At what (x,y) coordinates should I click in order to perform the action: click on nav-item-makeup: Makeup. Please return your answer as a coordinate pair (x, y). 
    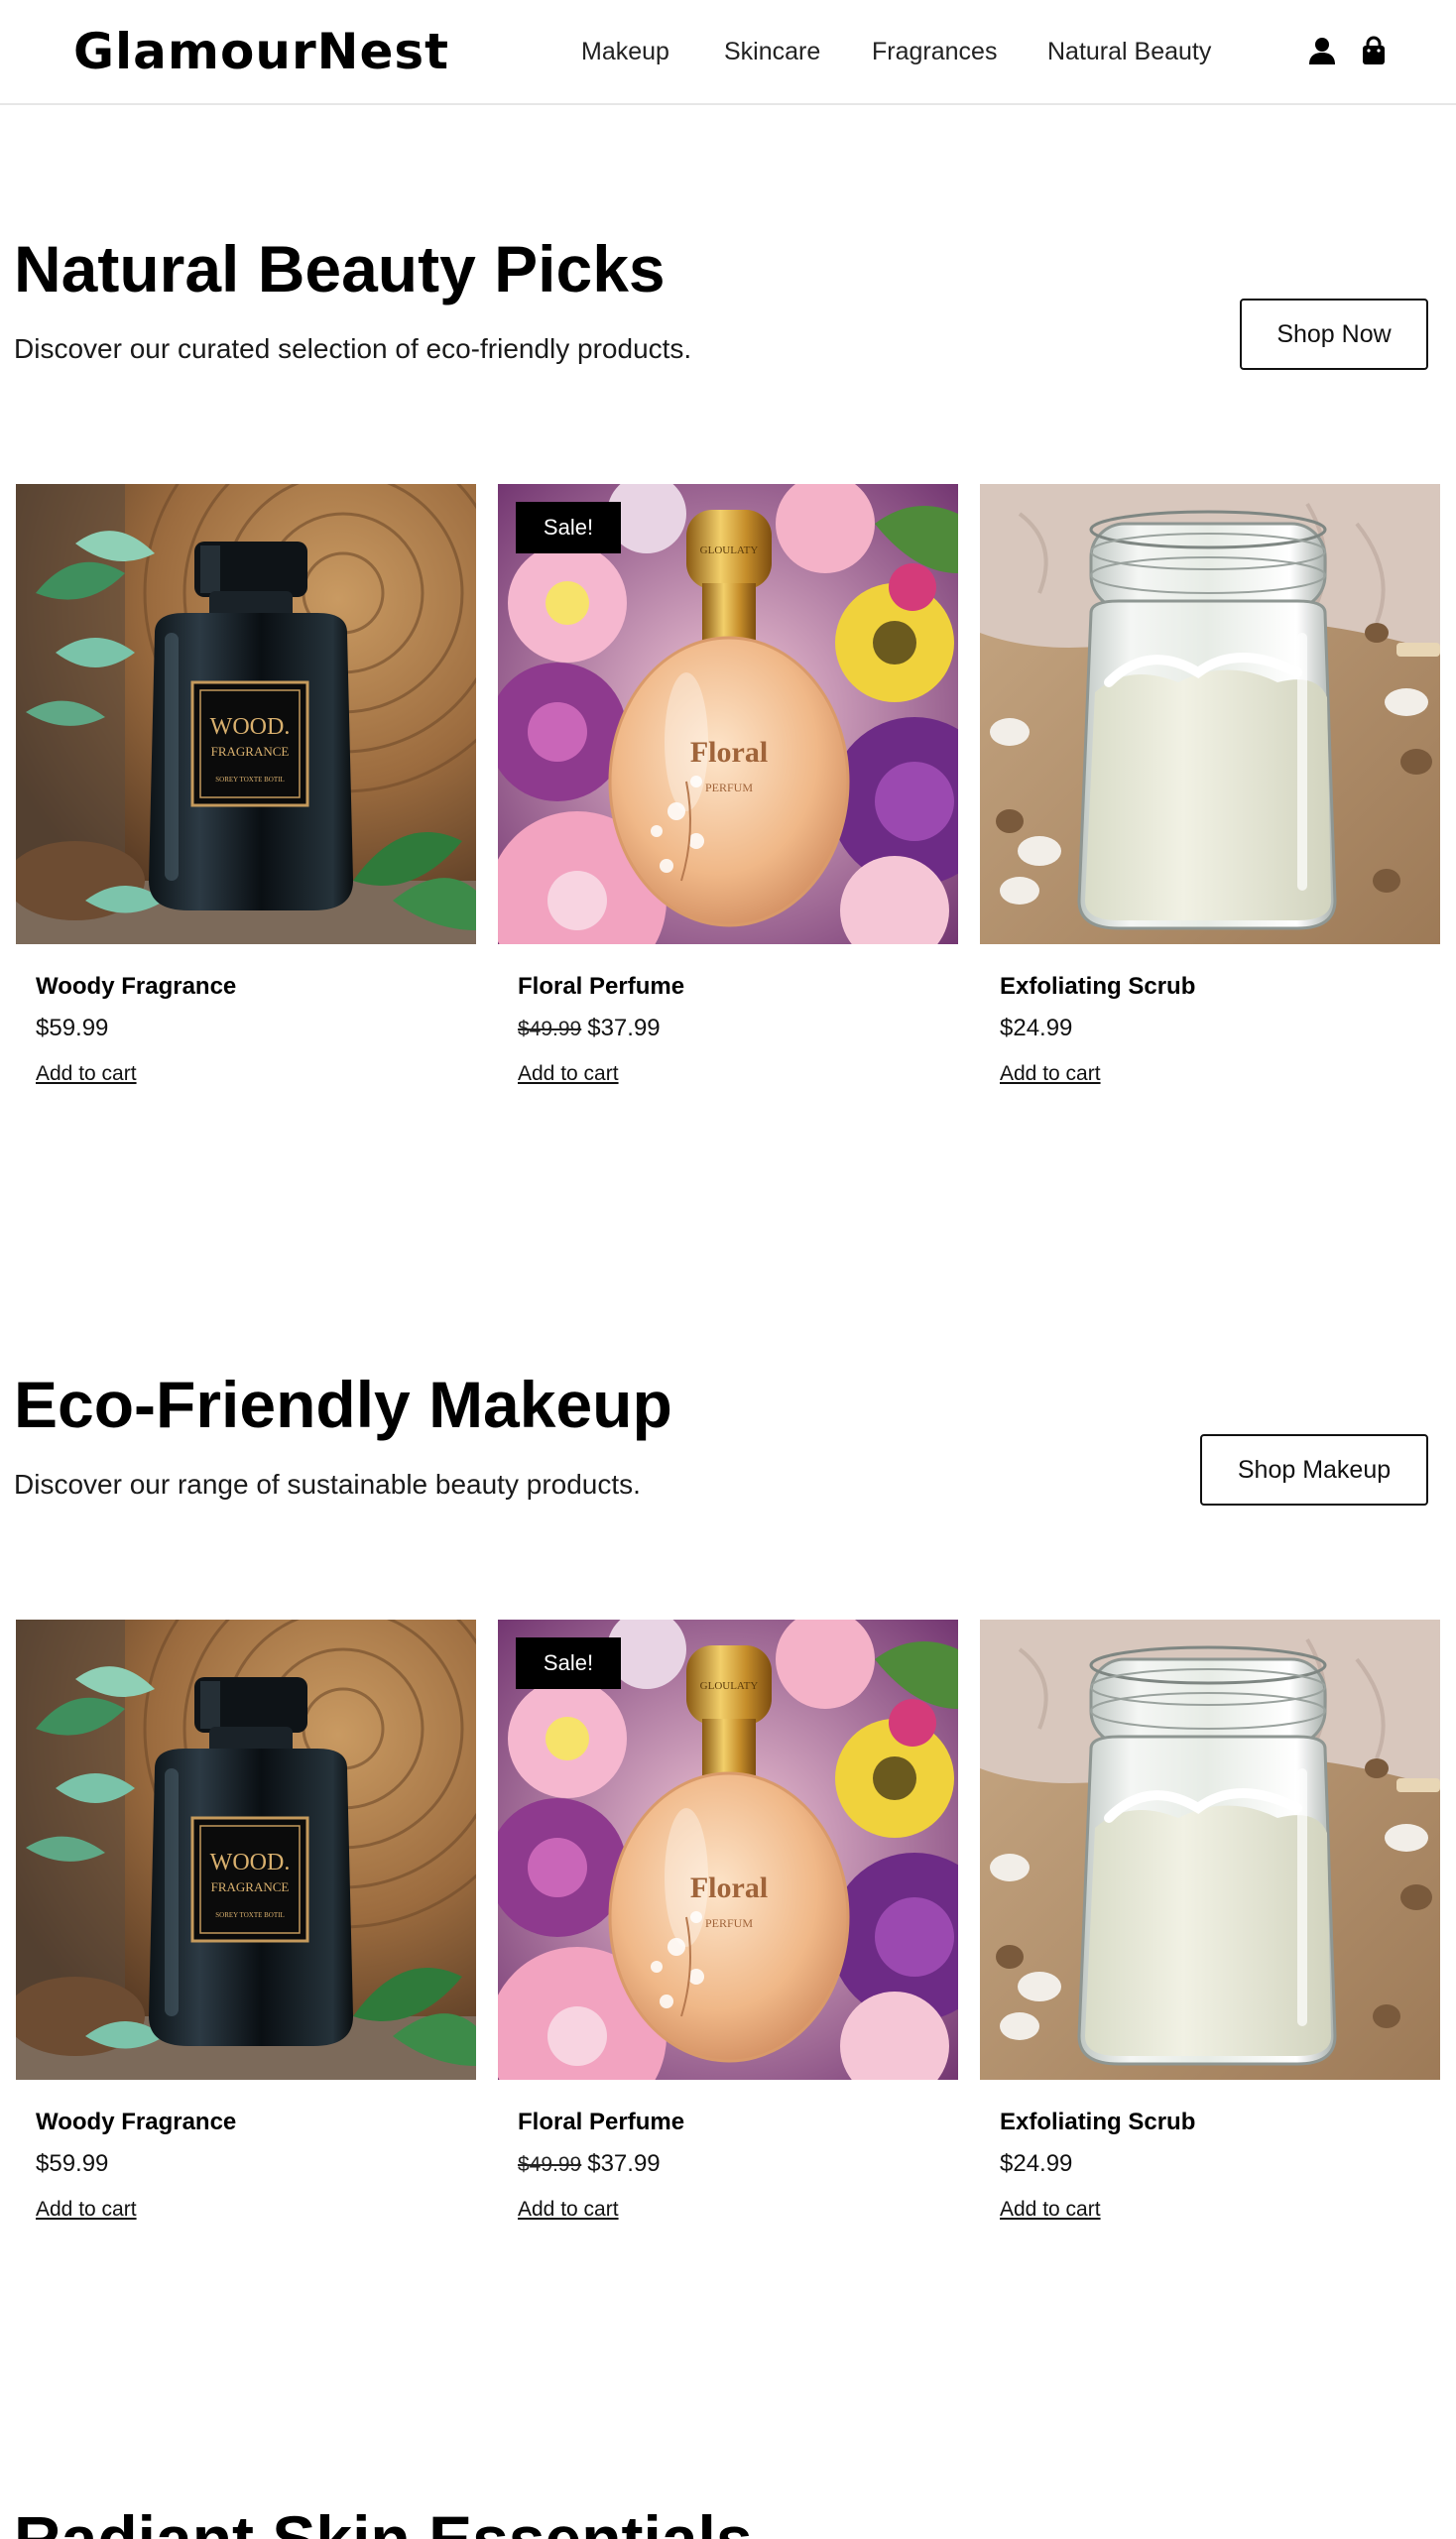
    Looking at the image, I should click on (625, 51).